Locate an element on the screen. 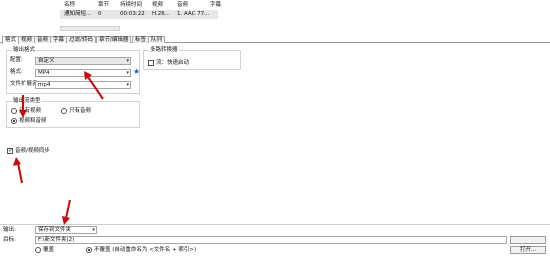 The image size is (550, 257). tab-tags: 标签 is located at coordinates (141, 39).